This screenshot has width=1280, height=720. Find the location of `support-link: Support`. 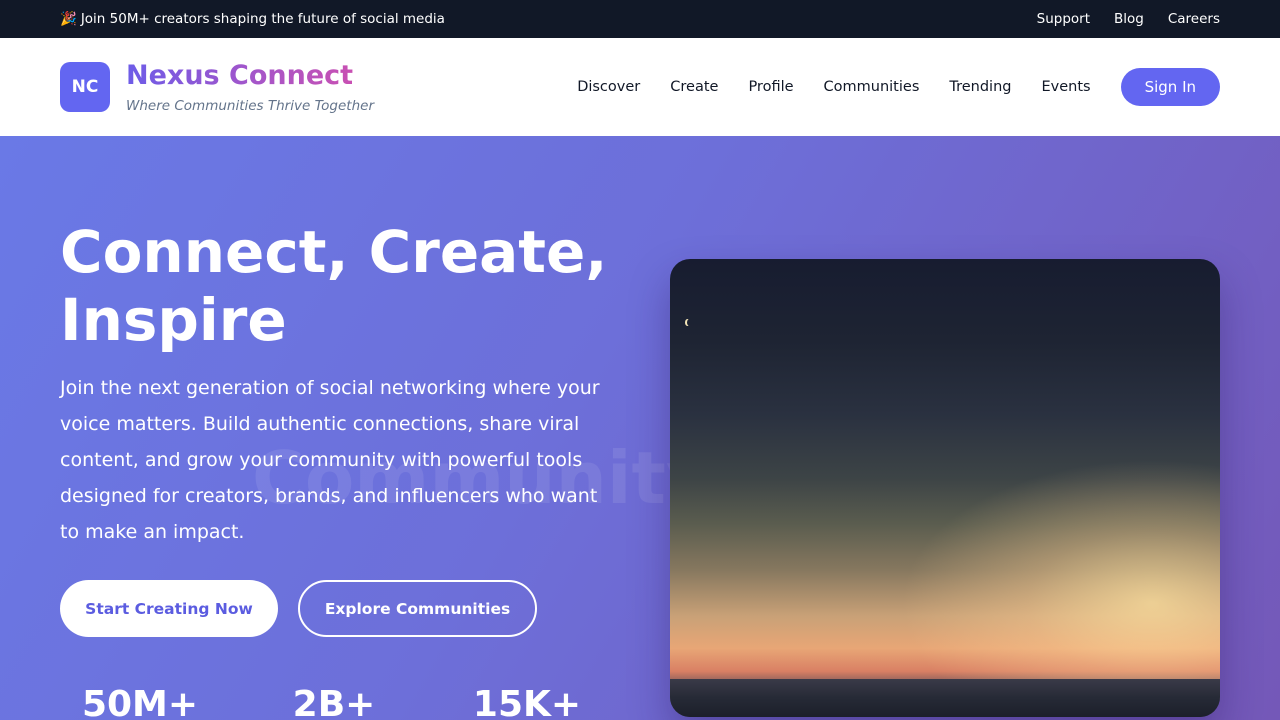

support-link: Support is located at coordinates (1063, 19).